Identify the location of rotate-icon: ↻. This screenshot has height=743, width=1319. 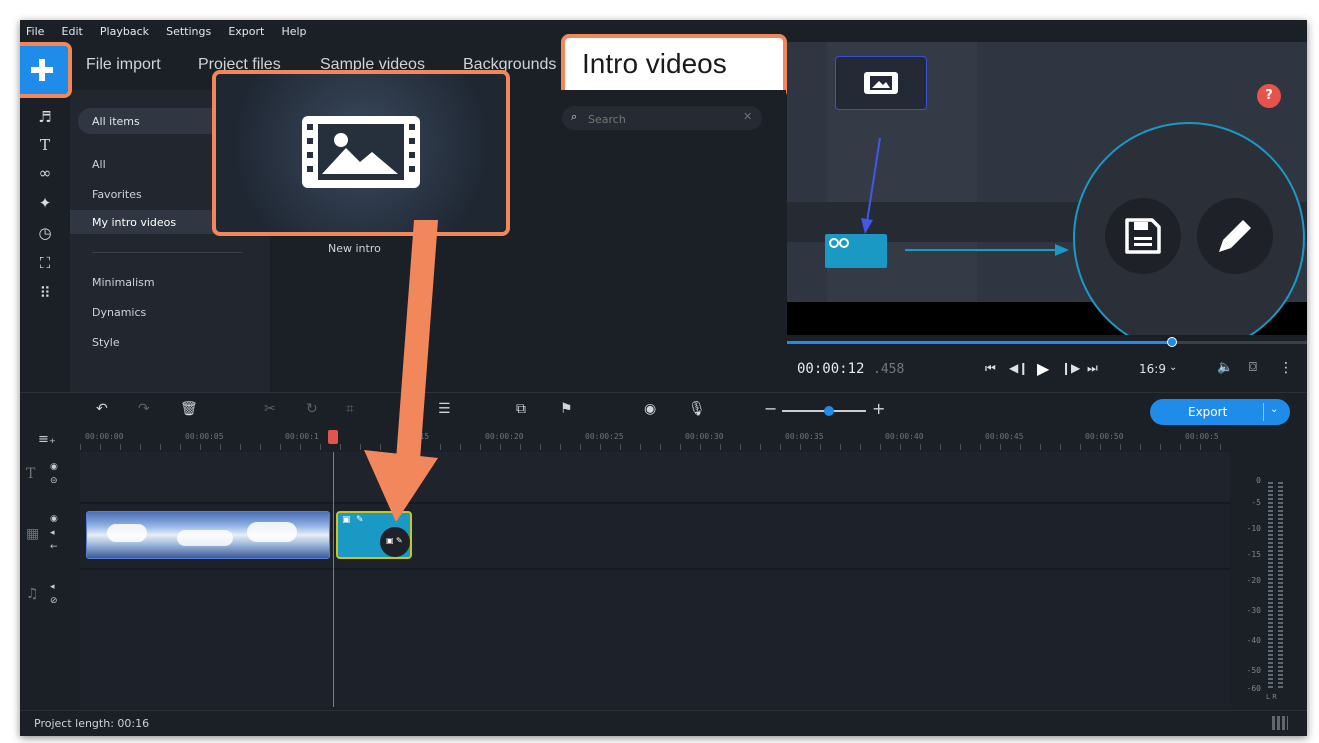
(312, 409).